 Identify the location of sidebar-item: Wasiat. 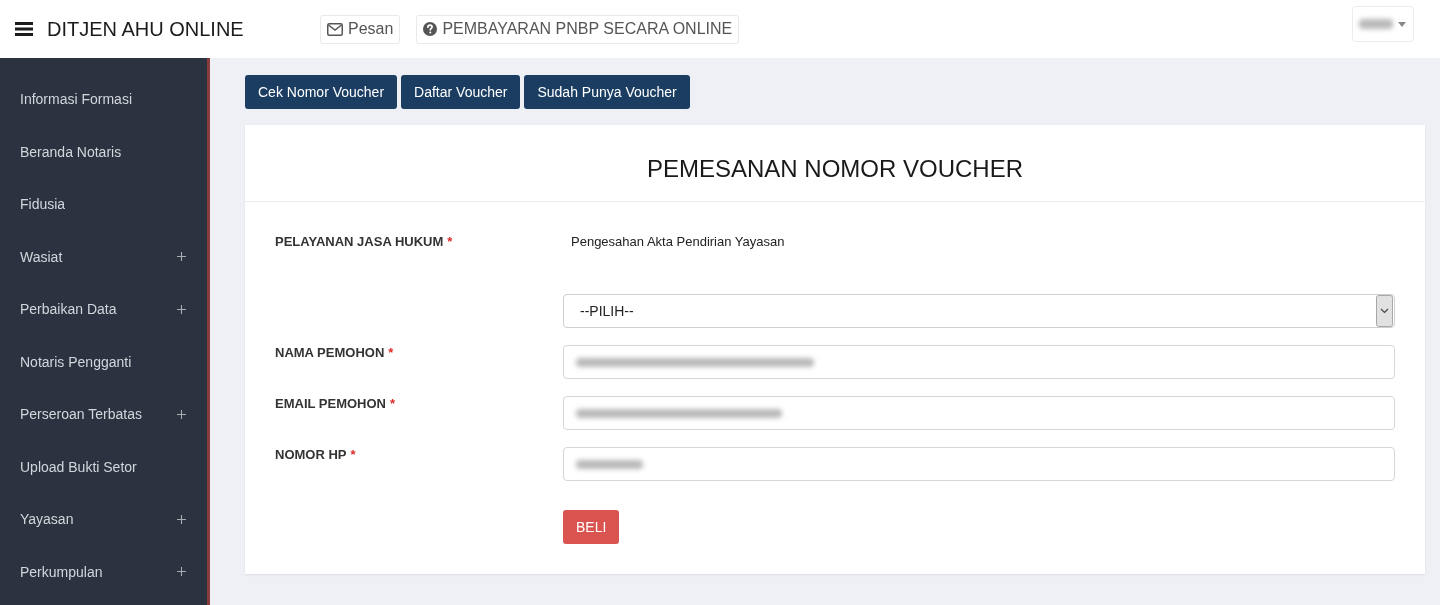
(103, 256).